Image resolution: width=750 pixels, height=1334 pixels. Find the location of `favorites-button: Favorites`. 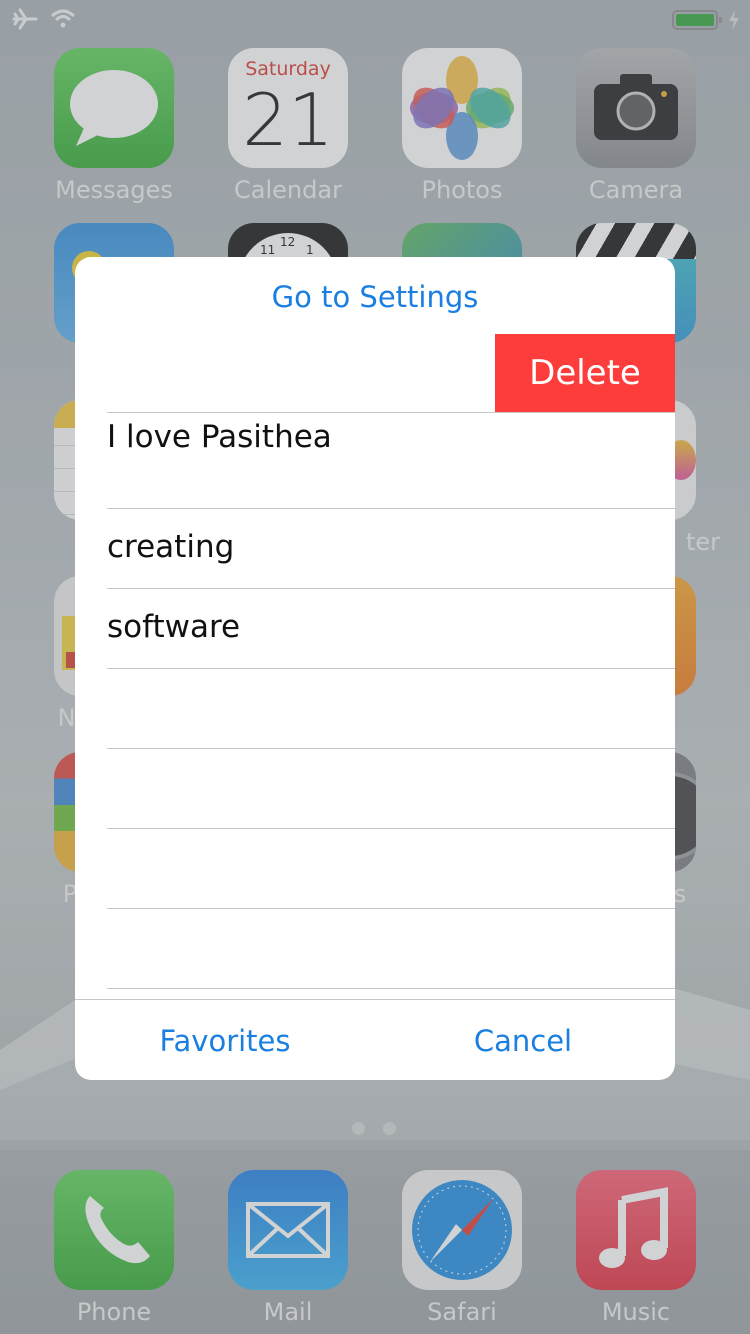

favorites-button: Favorites is located at coordinates (225, 1040).